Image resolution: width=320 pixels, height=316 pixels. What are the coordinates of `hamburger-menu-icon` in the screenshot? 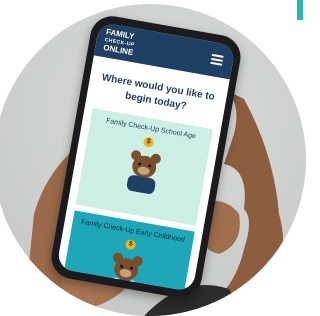 It's located at (217, 59).